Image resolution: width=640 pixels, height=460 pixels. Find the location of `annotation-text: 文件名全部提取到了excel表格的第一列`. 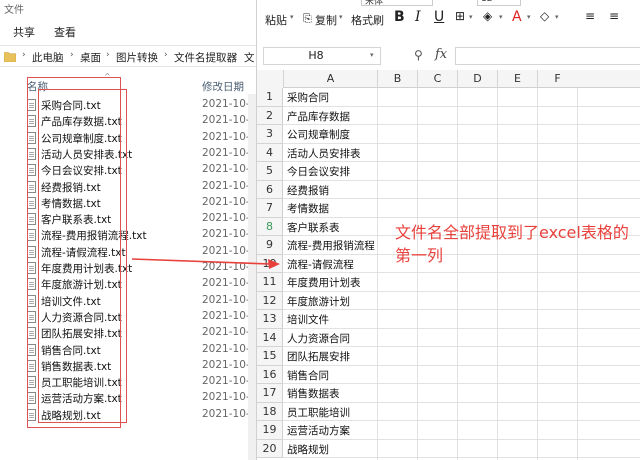

annotation-text: 文件名全部提取到了excel表格的第一列 is located at coordinates (512, 244).